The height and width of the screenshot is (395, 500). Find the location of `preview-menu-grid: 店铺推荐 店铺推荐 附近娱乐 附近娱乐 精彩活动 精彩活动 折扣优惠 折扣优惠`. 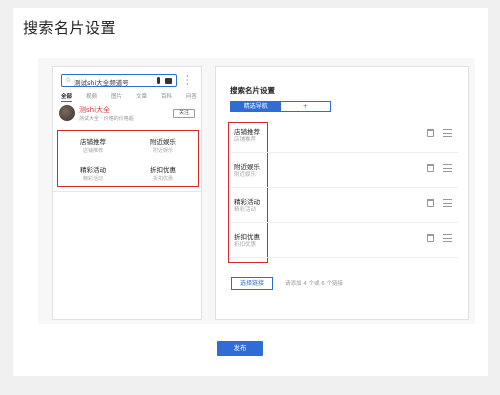

preview-menu-grid: 店铺推荐 店铺推荐 附近娱乐 附近娱乐 精彩活动 精彩活动 折扣优惠 折扣优惠 is located at coordinates (128, 158).